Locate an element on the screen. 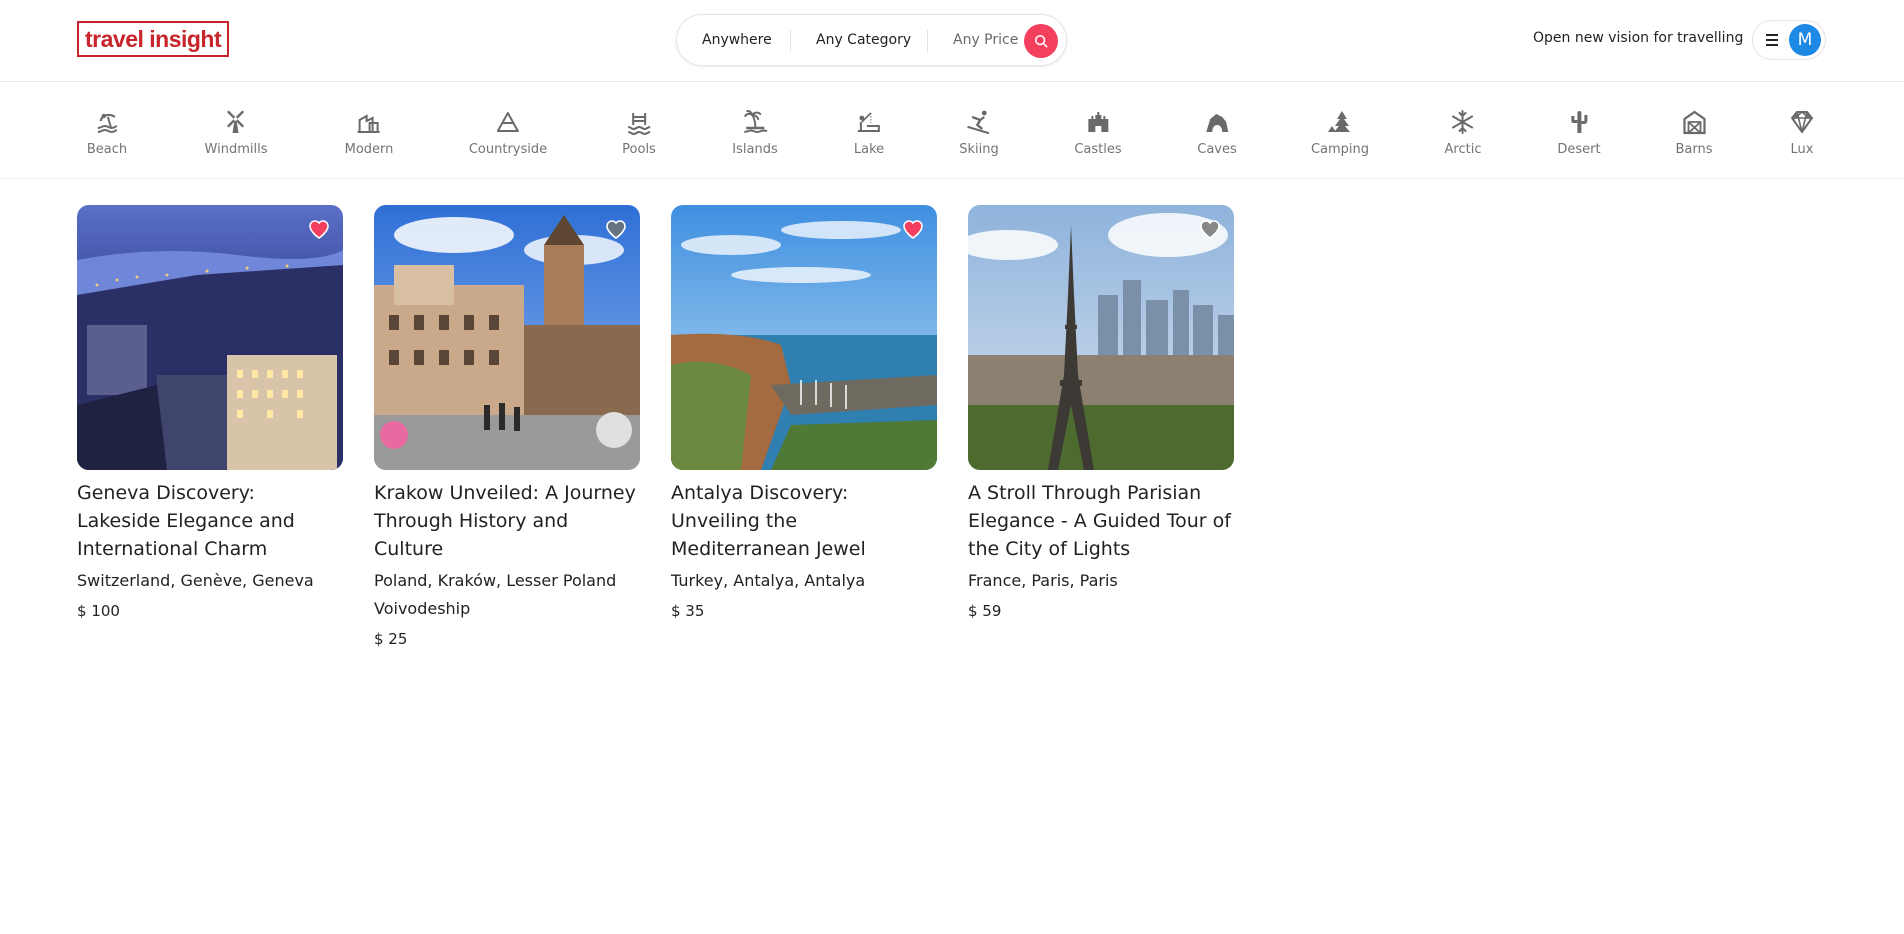  menu-icon is located at coordinates (1773, 40).